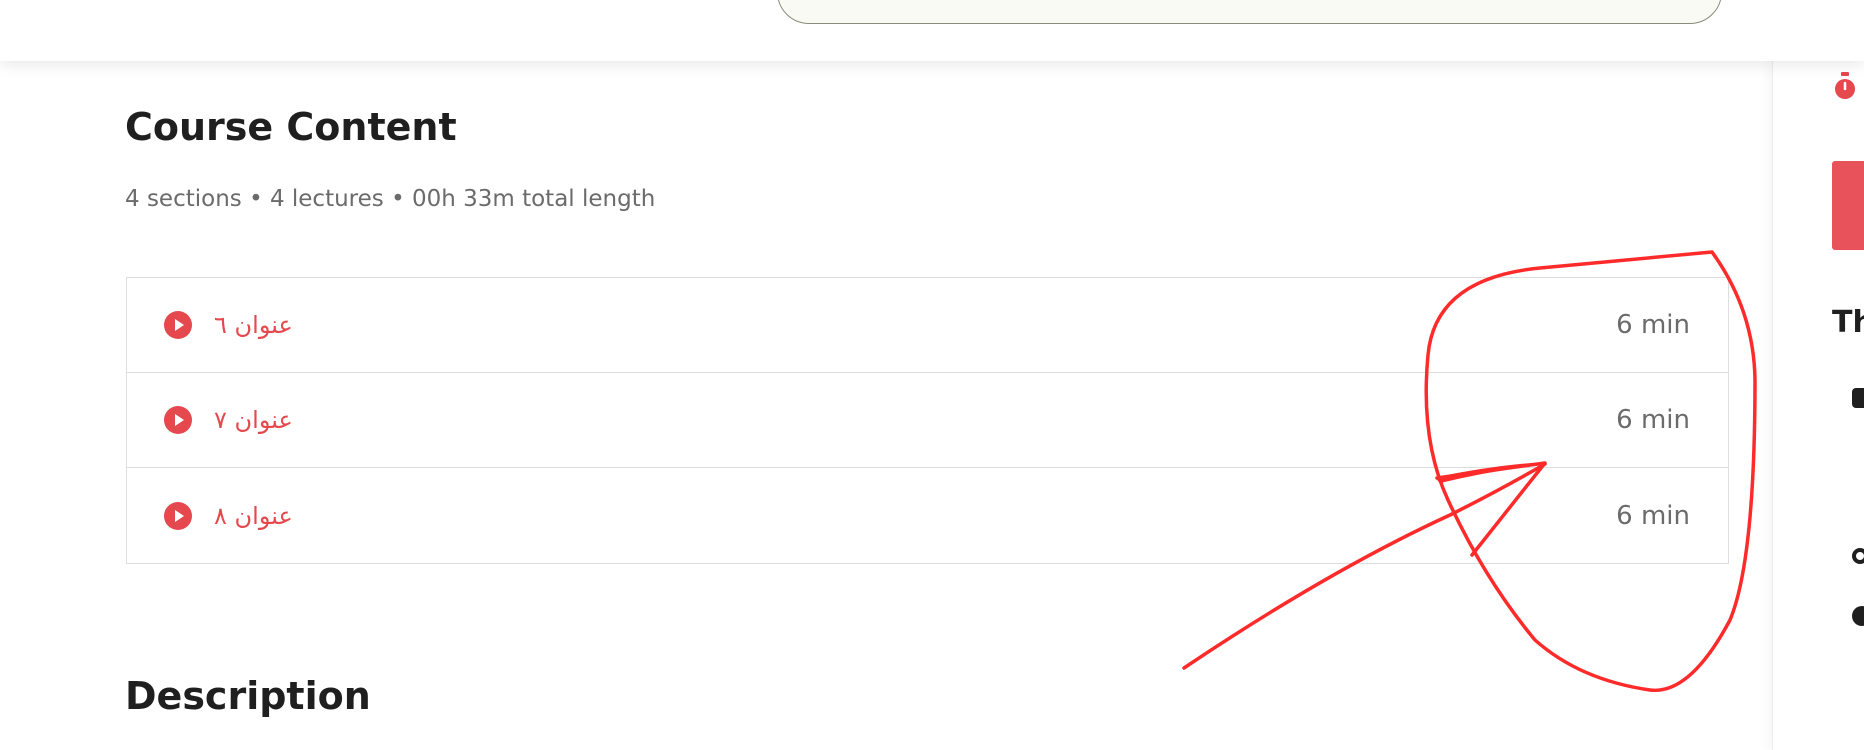  I want to click on lecture-left: عنوان ٦, so click(228, 325).